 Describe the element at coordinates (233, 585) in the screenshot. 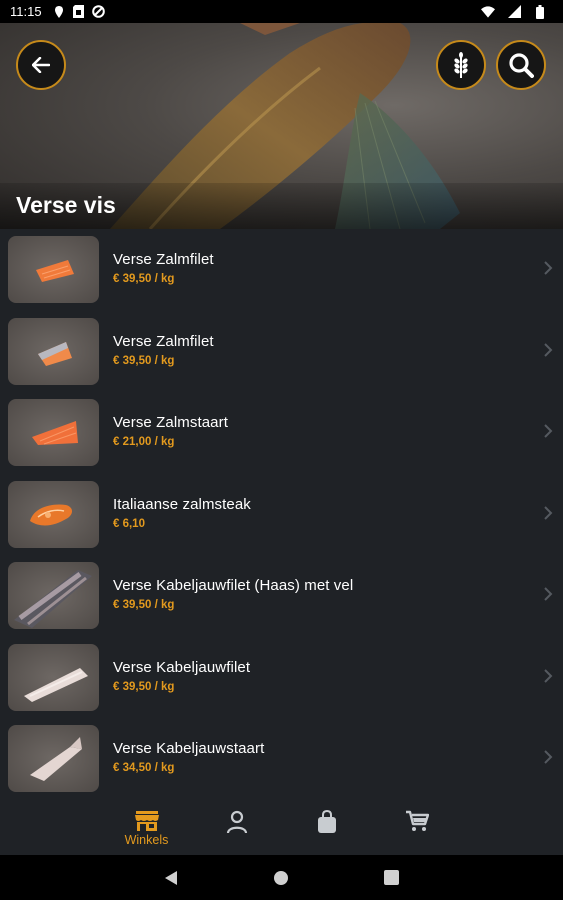

I see `product-name: Verse Kabeljauwfilet (Haas) met vel` at that location.